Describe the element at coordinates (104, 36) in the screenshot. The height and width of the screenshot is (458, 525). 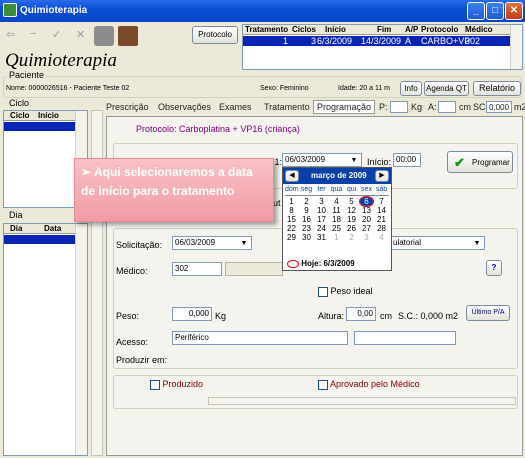
I see `printer-icon` at that location.